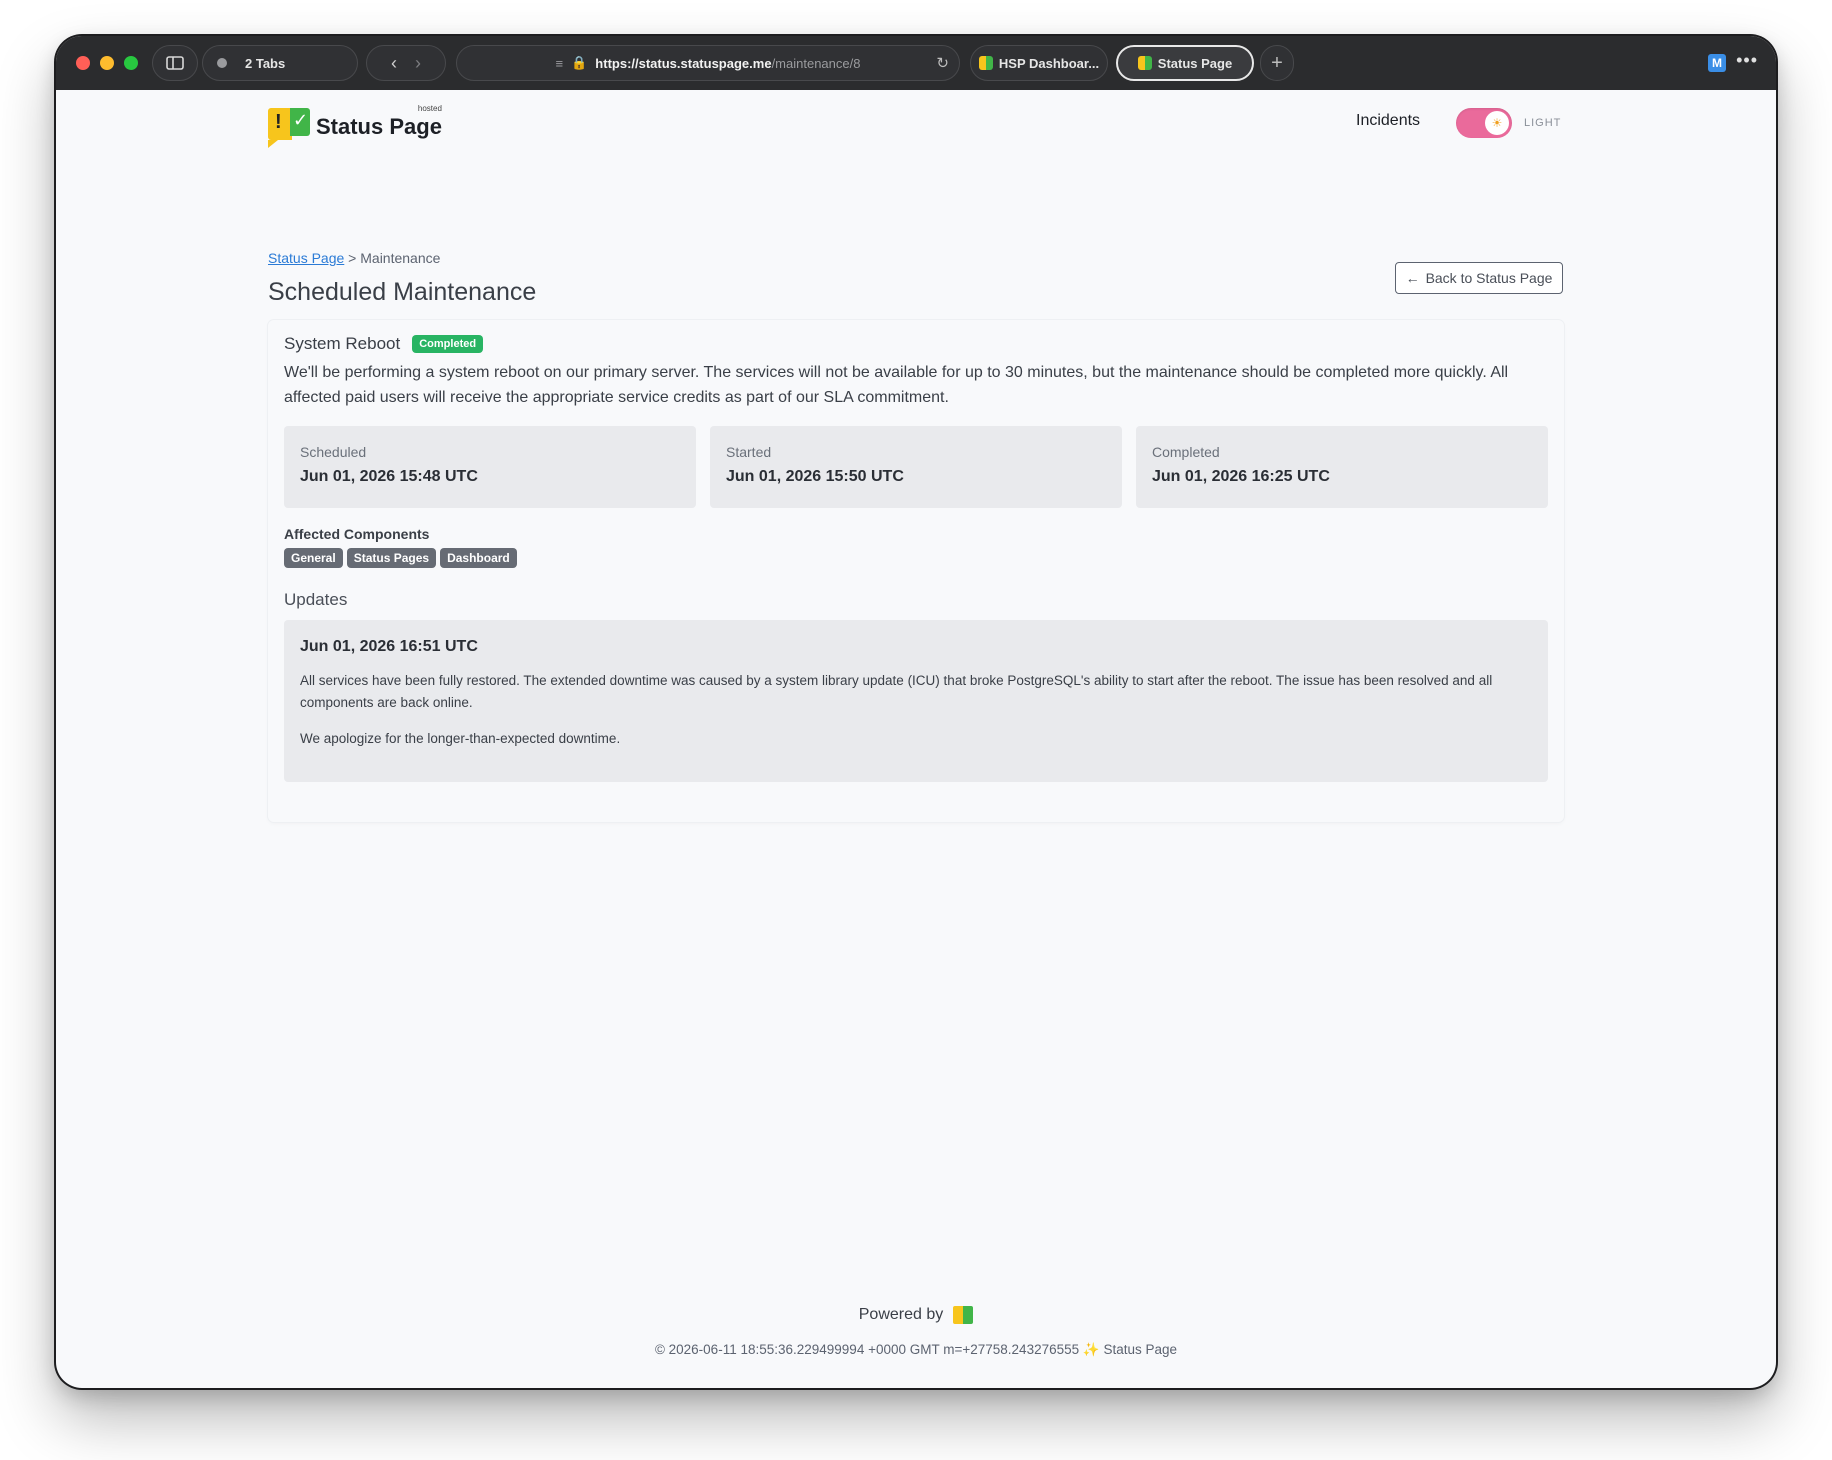 This screenshot has width=1832, height=1460. Describe the element at coordinates (333, 452) in the screenshot. I see `time-label: Scheduled` at that location.